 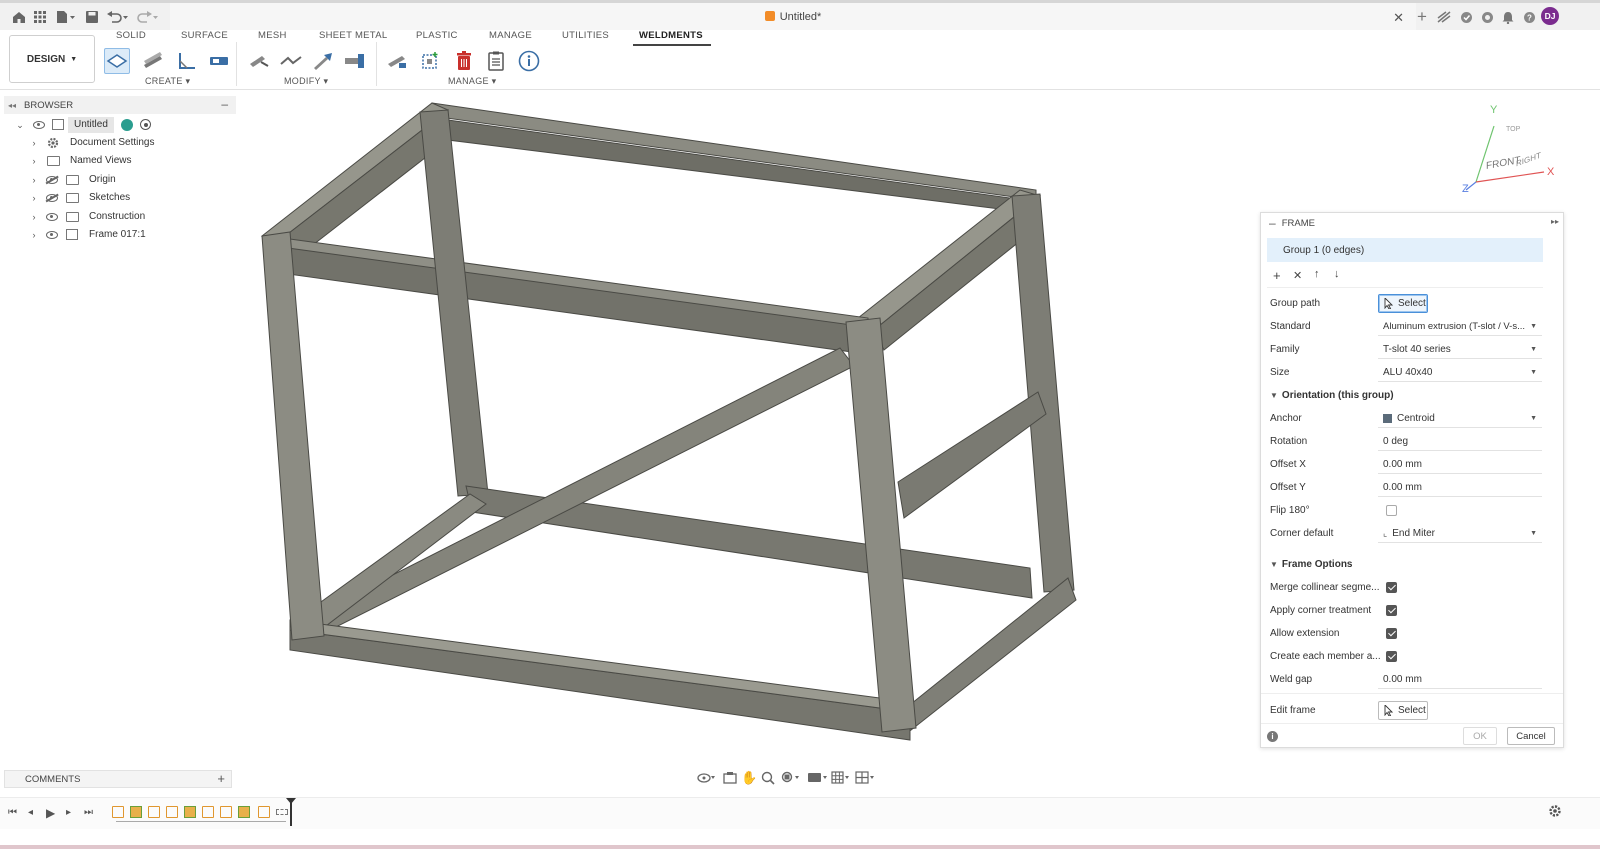 What do you see at coordinates (148, 17) in the screenshot?
I see `redo-icon` at bounding box center [148, 17].